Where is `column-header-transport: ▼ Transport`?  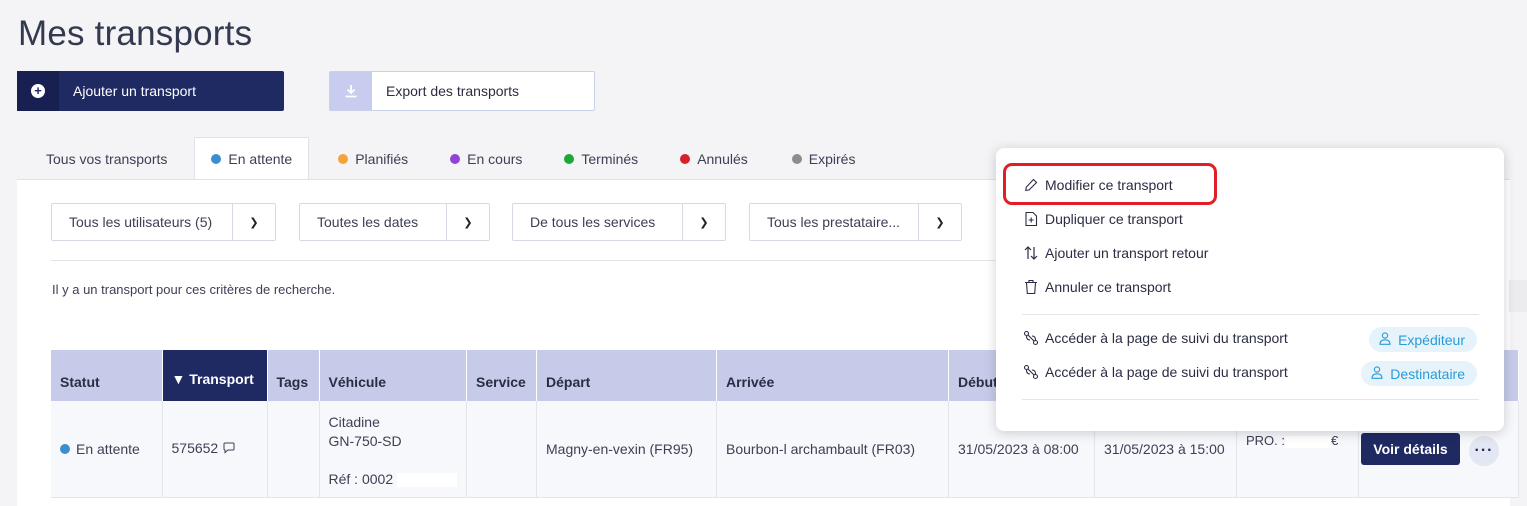
column-header-transport: ▼ Transport is located at coordinates (215, 375).